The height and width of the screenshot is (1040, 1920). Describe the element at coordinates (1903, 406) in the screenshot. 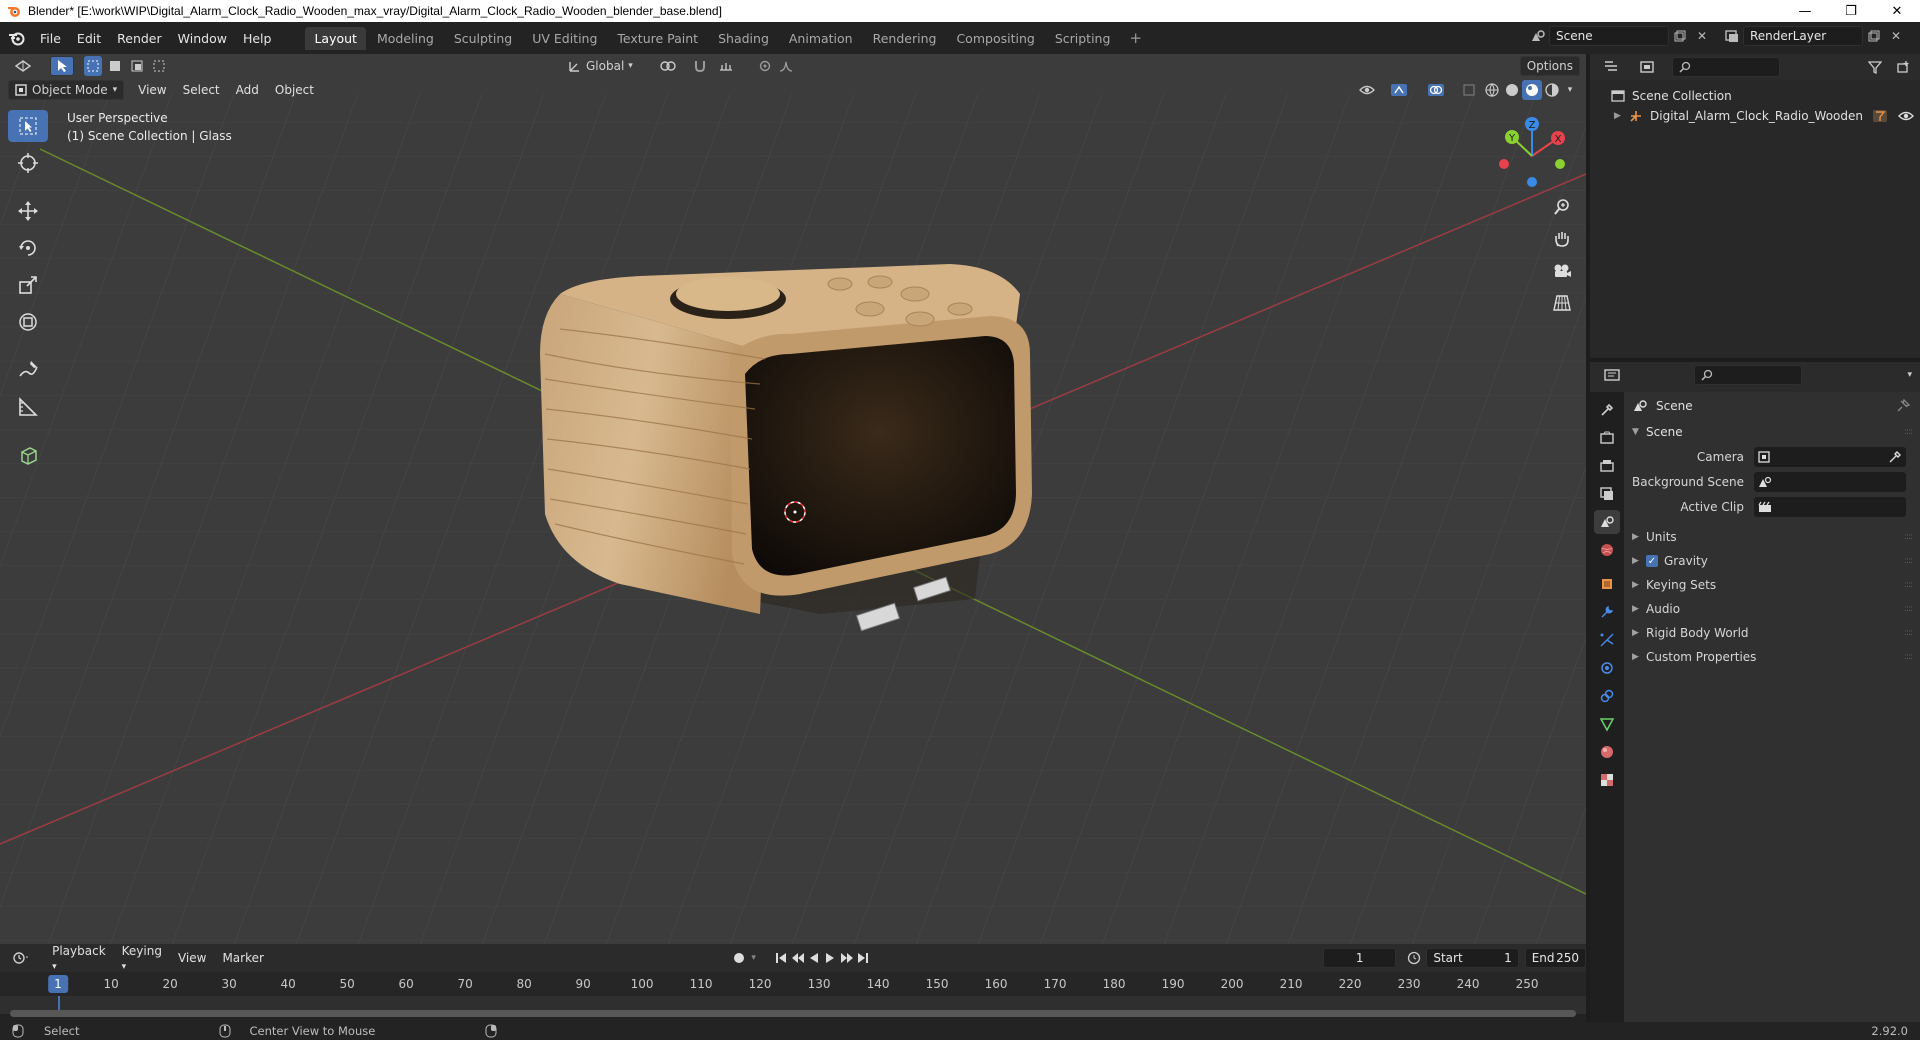

I see `pin-icon` at that location.